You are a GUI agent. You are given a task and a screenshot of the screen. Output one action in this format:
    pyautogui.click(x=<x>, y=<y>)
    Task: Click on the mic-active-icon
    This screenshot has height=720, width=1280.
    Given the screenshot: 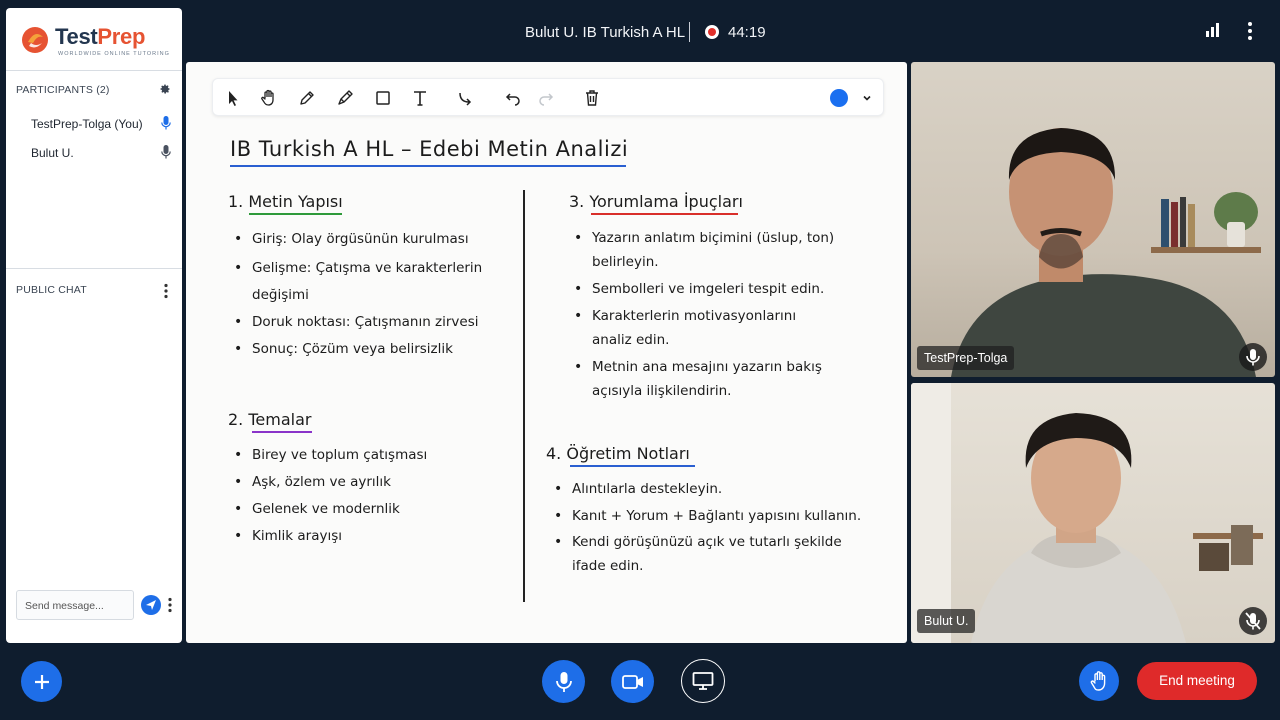 What is the action you would take?
    pyautogui.click(x=166, y=123)
    